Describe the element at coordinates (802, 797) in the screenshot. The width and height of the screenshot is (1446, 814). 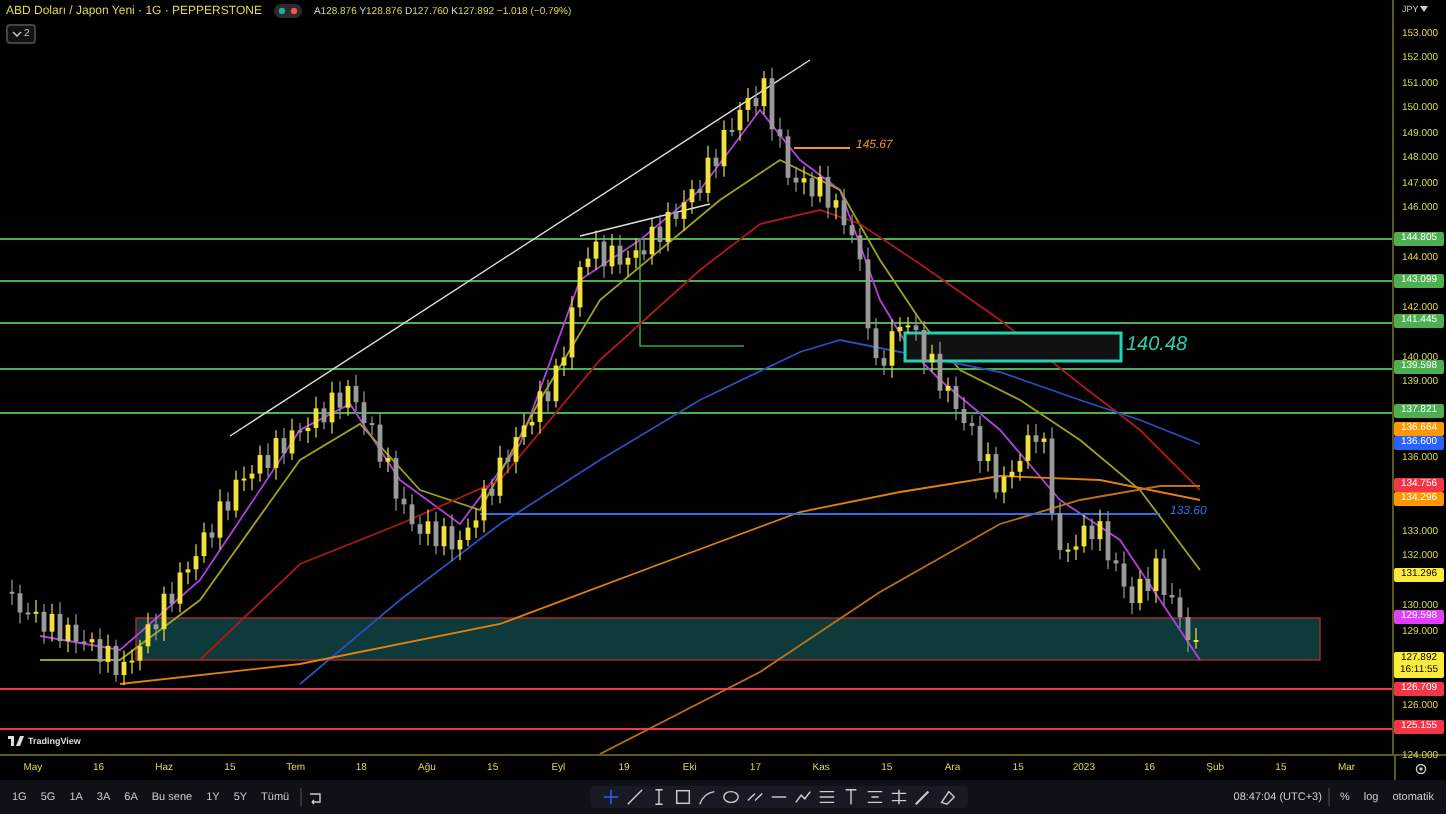
I see `zigzag-icon` at that location.